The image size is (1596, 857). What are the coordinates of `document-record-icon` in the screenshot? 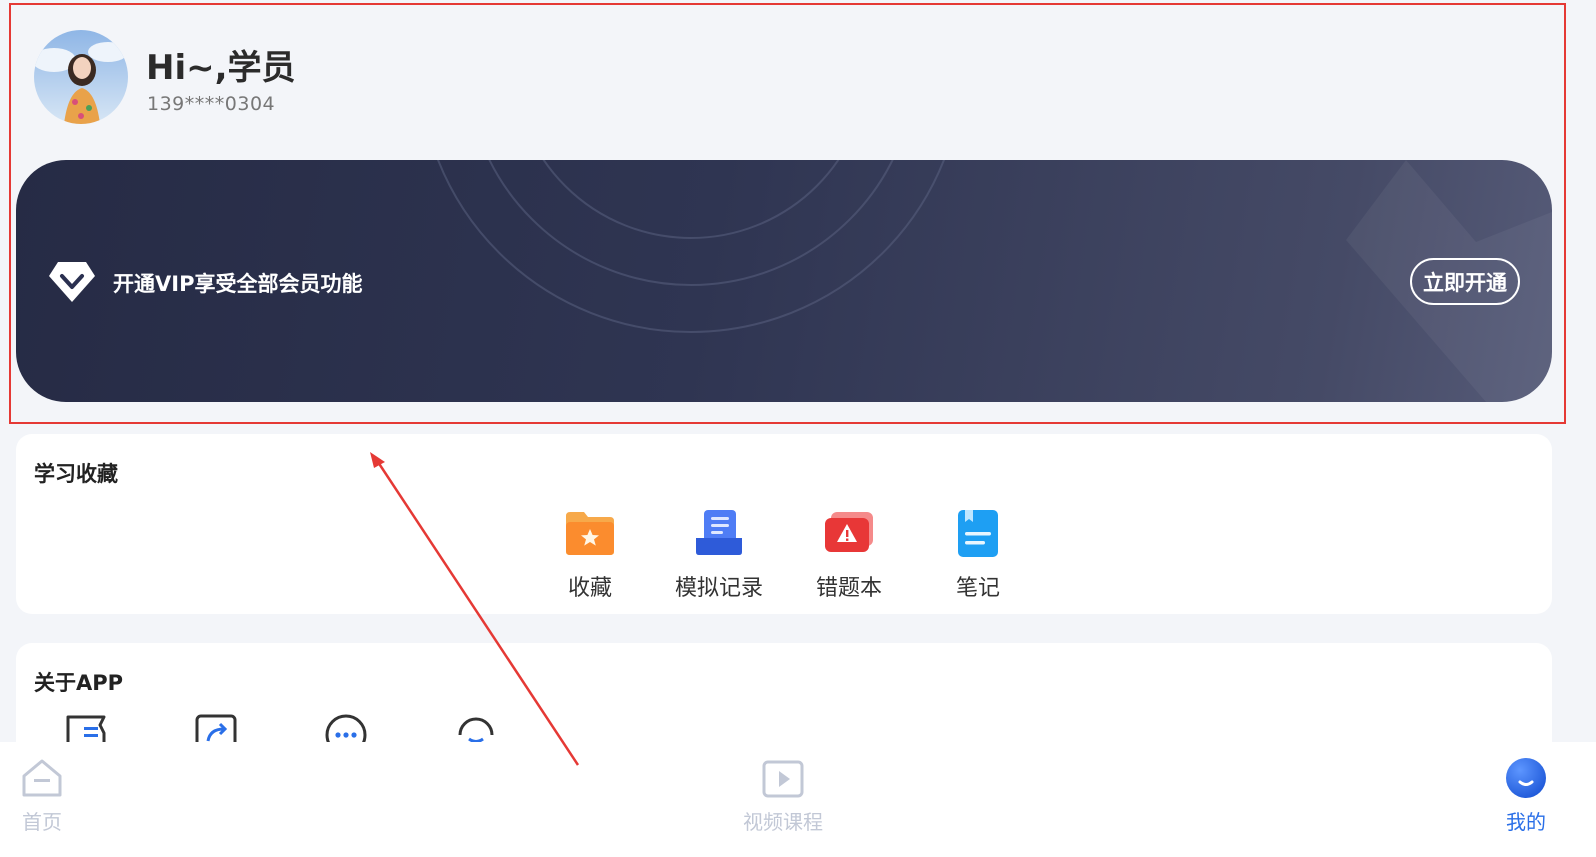 It's located at (719, 532).